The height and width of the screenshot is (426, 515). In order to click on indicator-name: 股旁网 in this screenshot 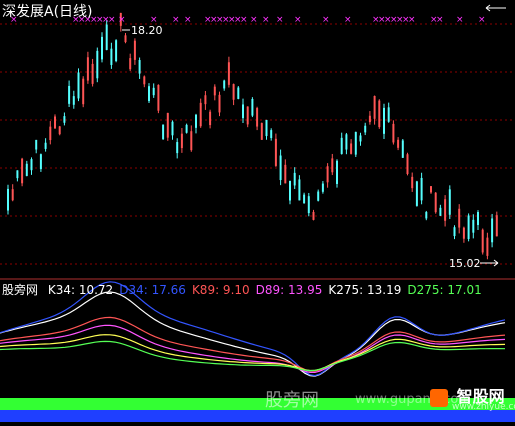, I will do `click(20, 290)`.